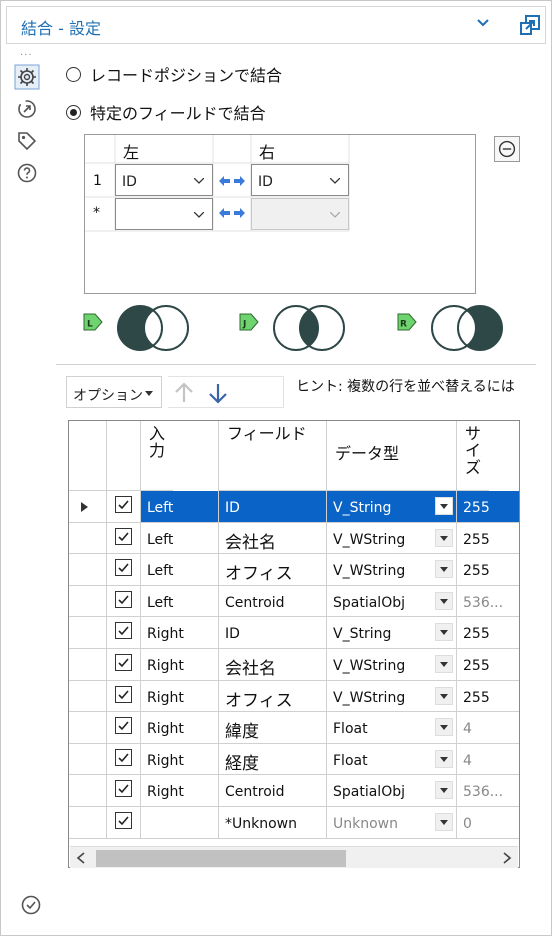 The width and height of the screenshot is (552, 936). What do you see at coordinates (273, 696) in the screenshot?
I see `grid-cell-field: オフィス` at bounding box center [273, 696].